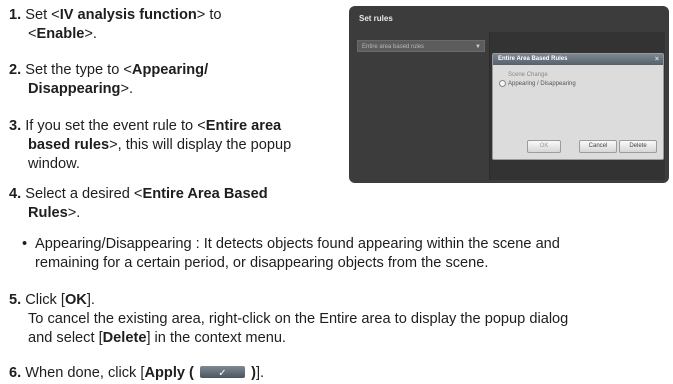  I want to click on step-bold: OK, so click(75, 300).